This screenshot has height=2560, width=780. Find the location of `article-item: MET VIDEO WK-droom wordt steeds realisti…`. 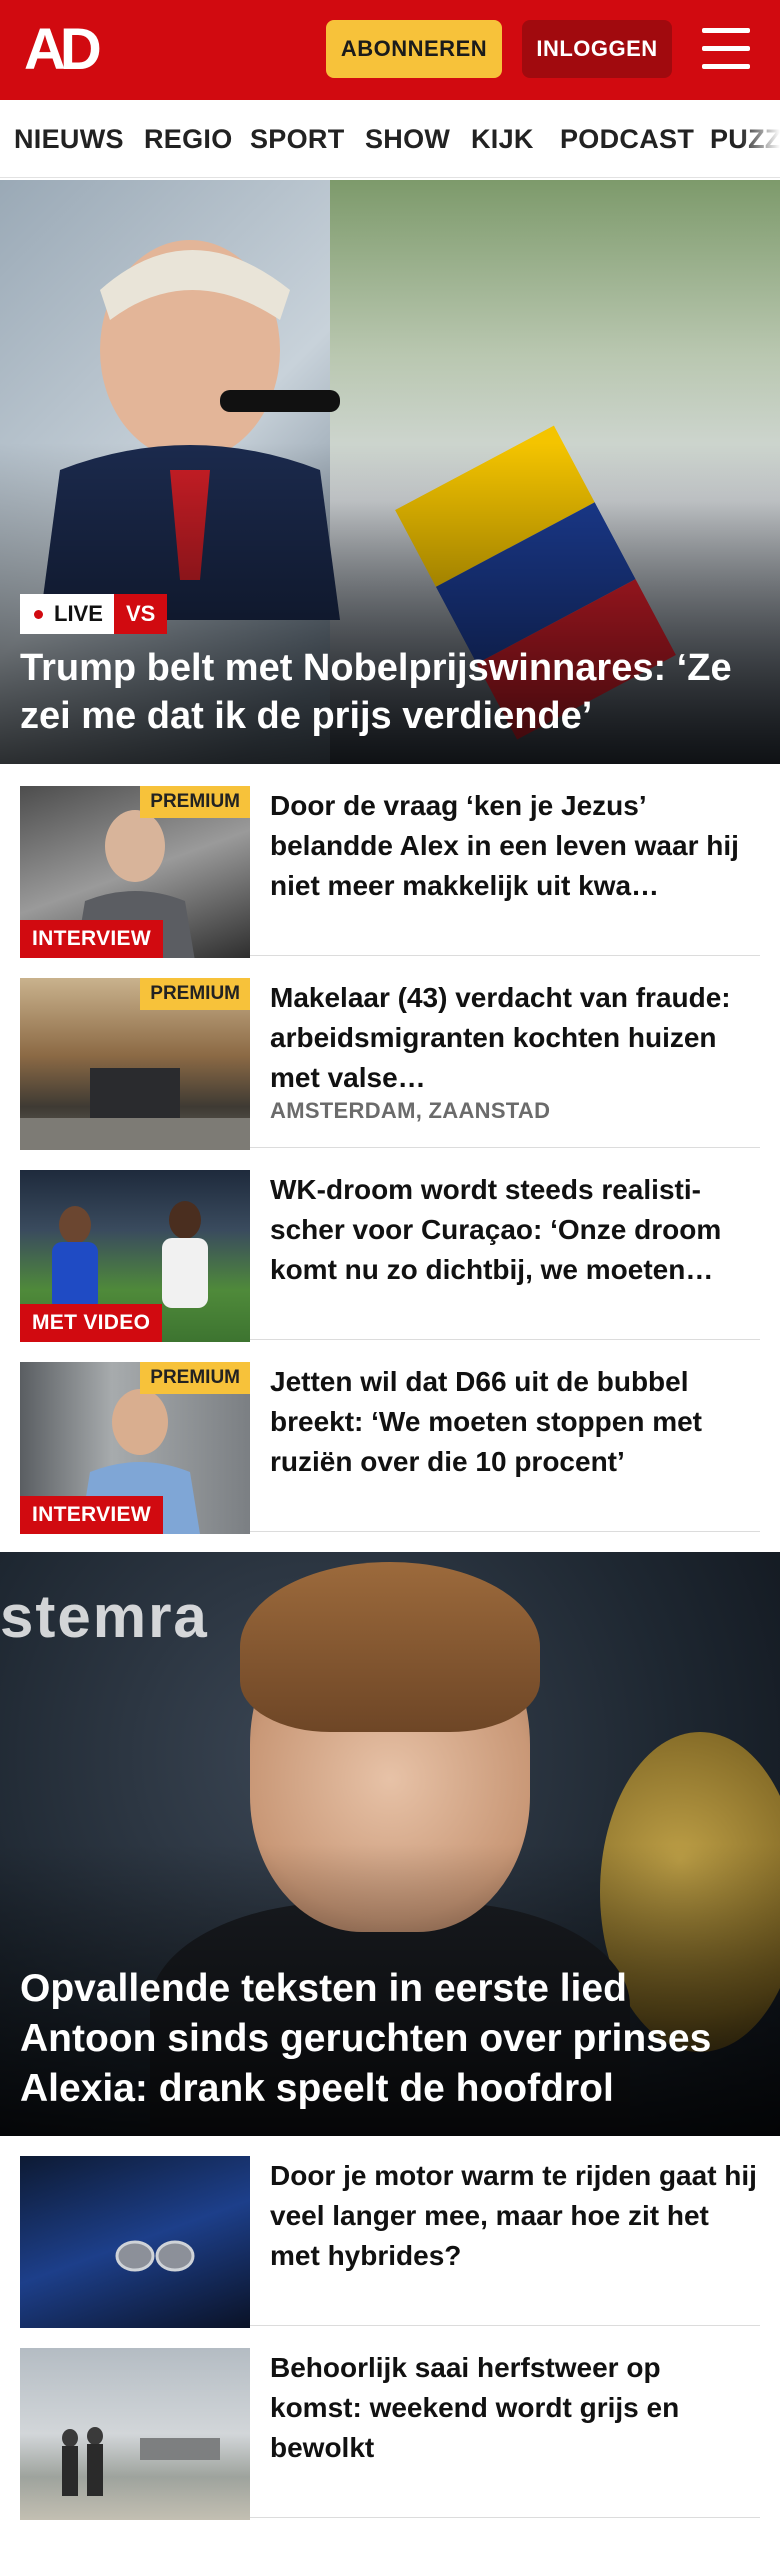

article-item: MET VIDEO WK-droom wordt steeds realisti… is located at coordinates (390, 1246).